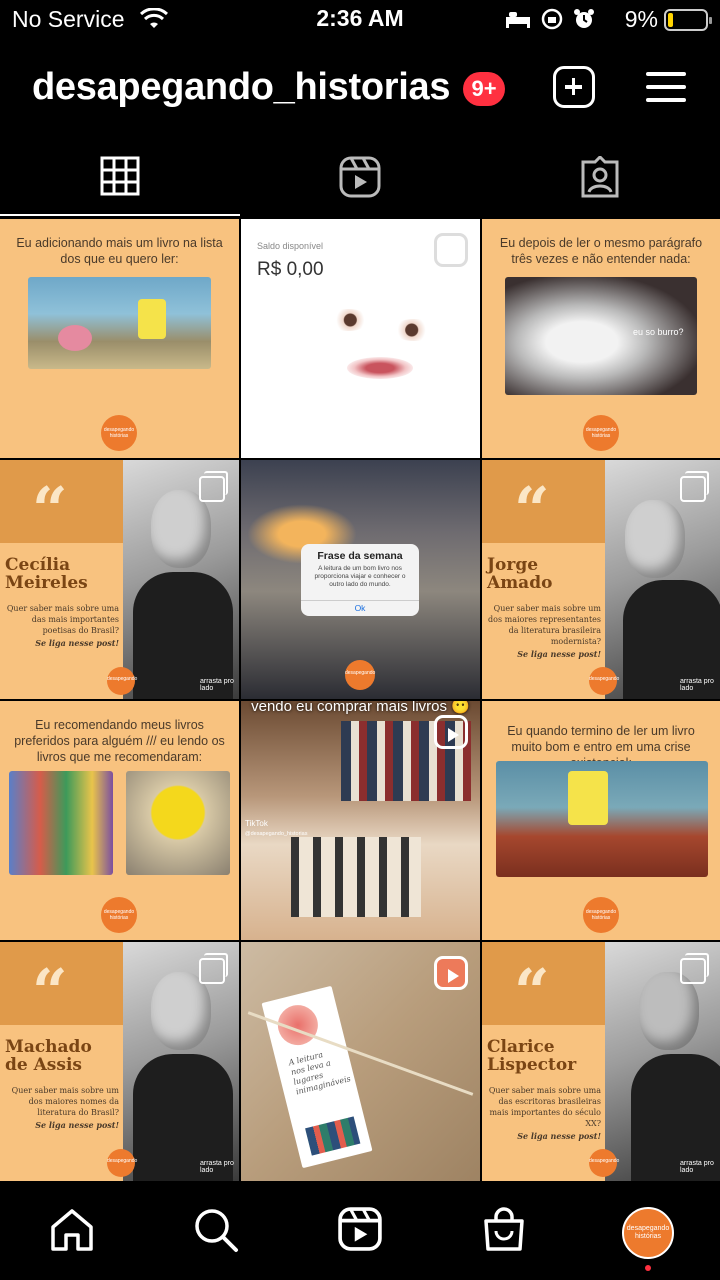 Image resolution: width=720 pixels, height=1280 pixels. What do you see at coordinates (241, 87) in the screenshot?
I see `username-switcher: desapegando_historias` at bounding box center [241, 87].